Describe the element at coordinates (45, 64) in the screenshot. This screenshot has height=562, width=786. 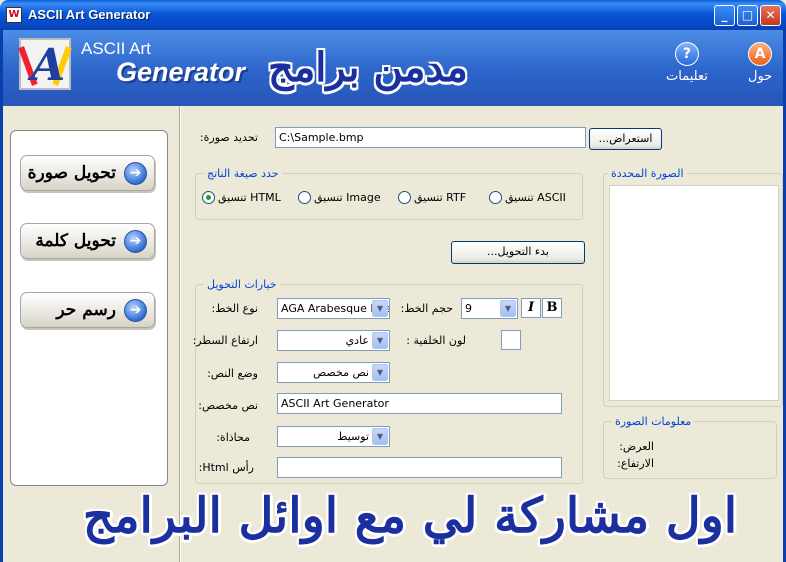
I see `app-logo: A` at that location.